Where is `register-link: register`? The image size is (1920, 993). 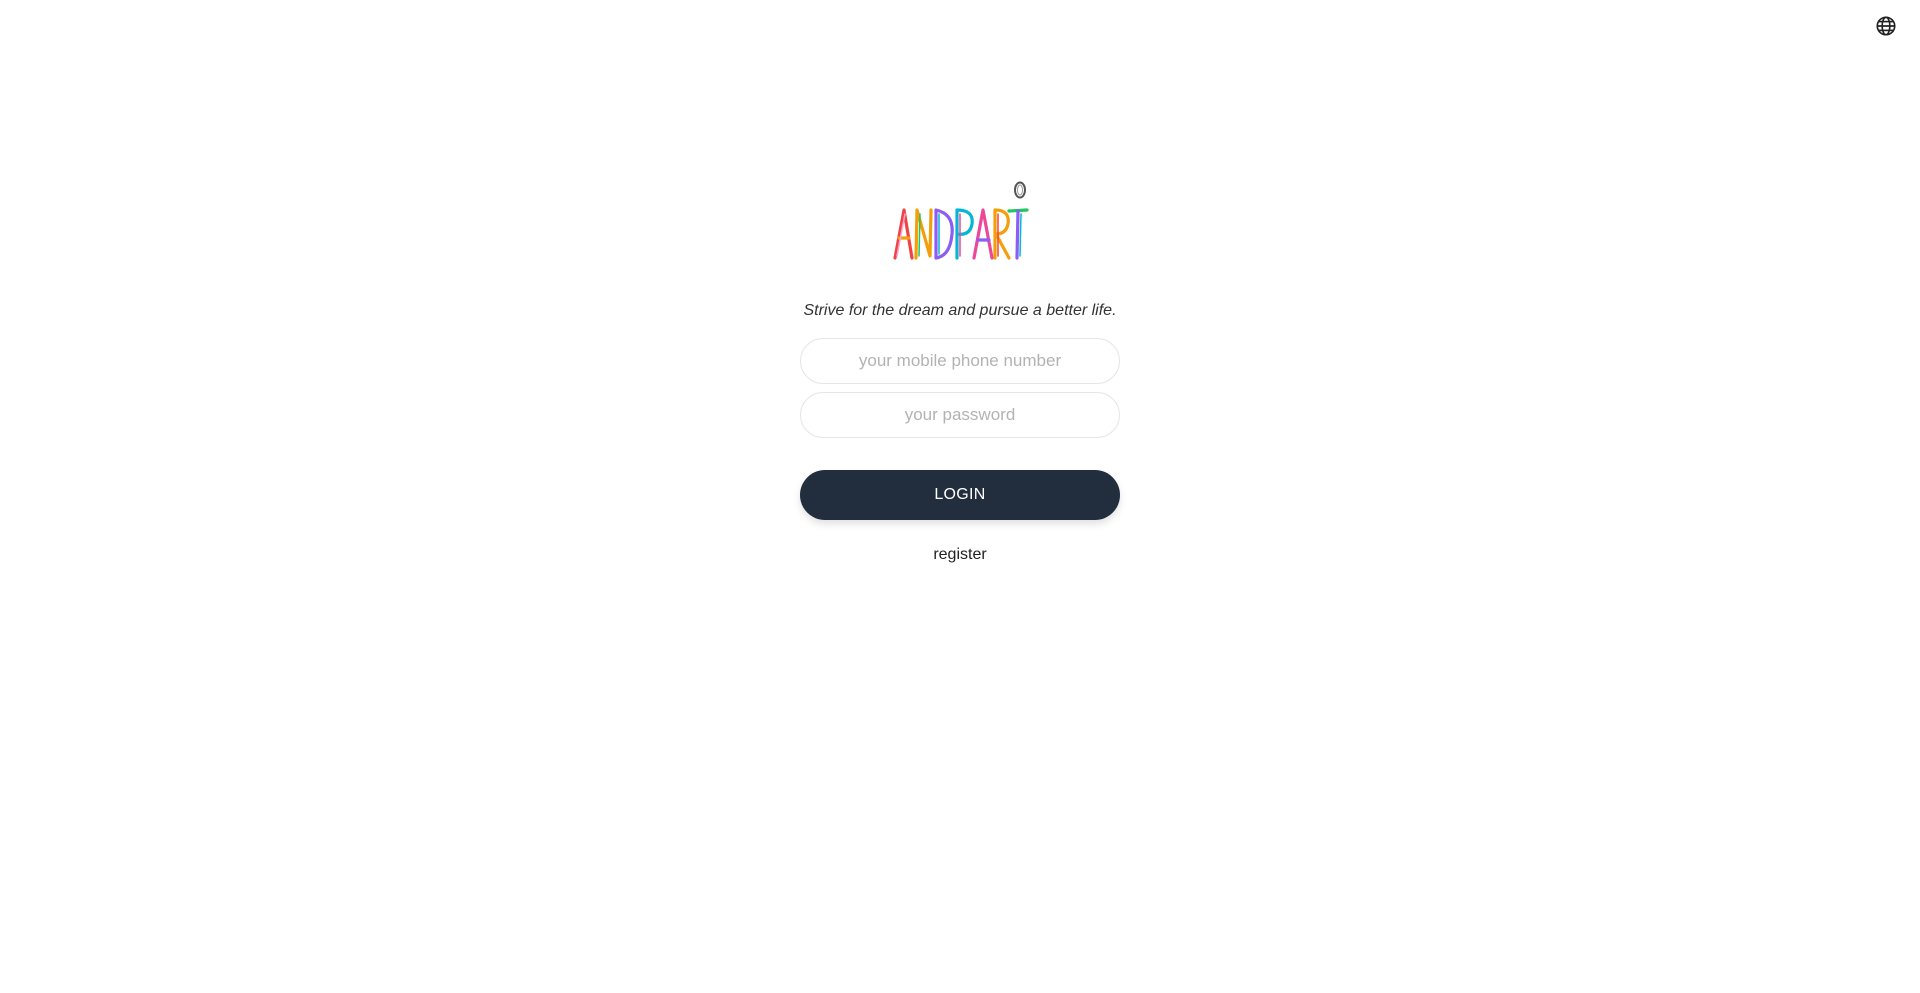
register-link: register is located at coordinates (959, 555).